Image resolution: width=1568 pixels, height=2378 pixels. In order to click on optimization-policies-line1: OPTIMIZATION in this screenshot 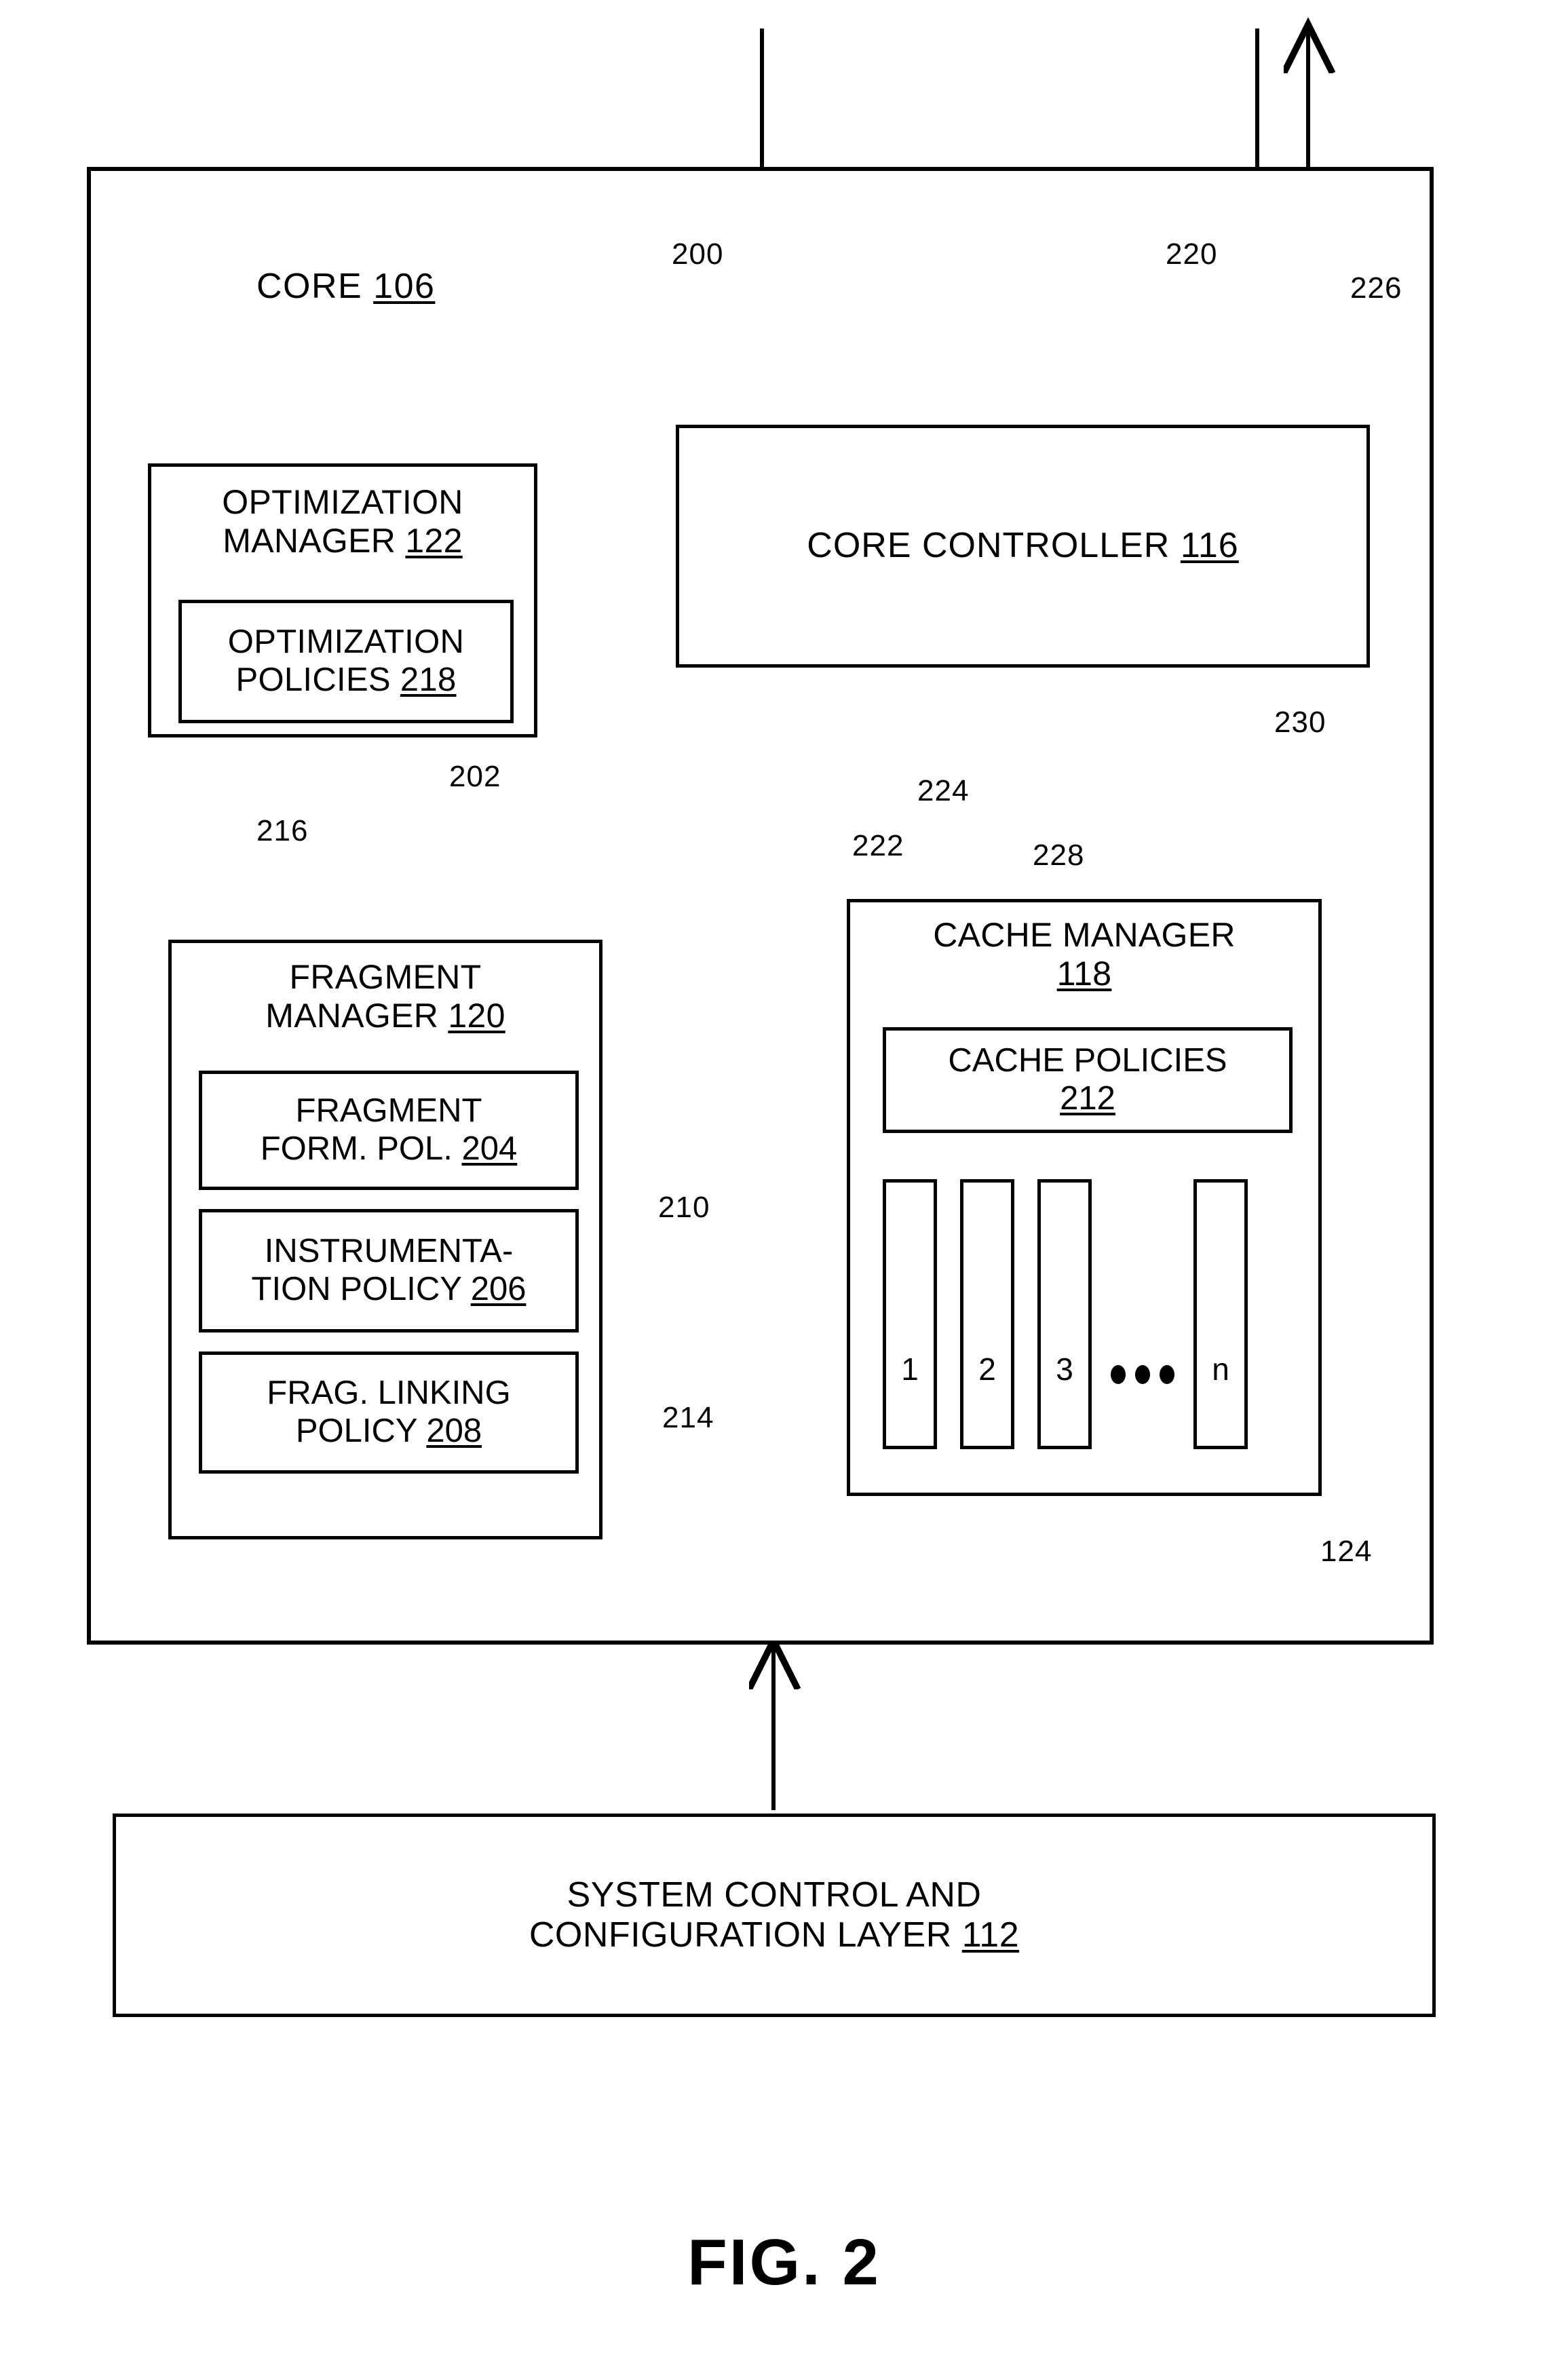, I will do `click(346, 642)`.